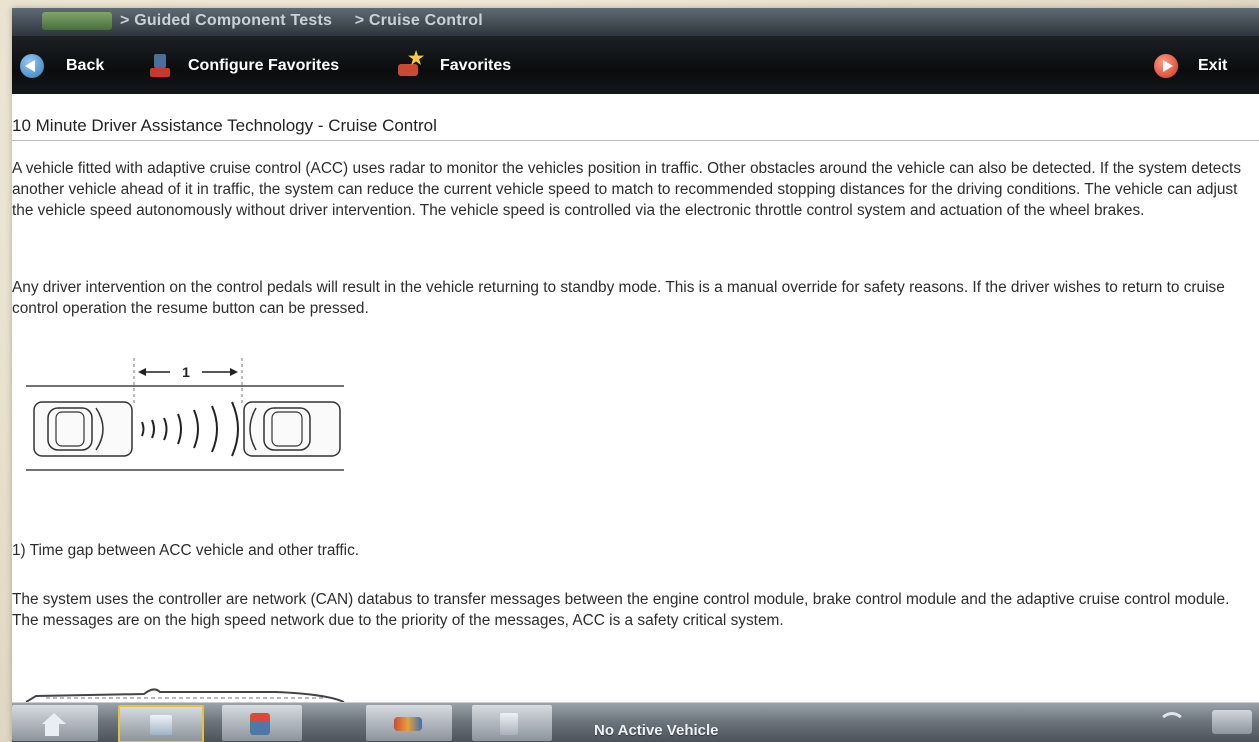  What do you see at coordinates (411, 63) in the screenshot?
I see `favorites-star-icon` at bounding box center [411, 63].